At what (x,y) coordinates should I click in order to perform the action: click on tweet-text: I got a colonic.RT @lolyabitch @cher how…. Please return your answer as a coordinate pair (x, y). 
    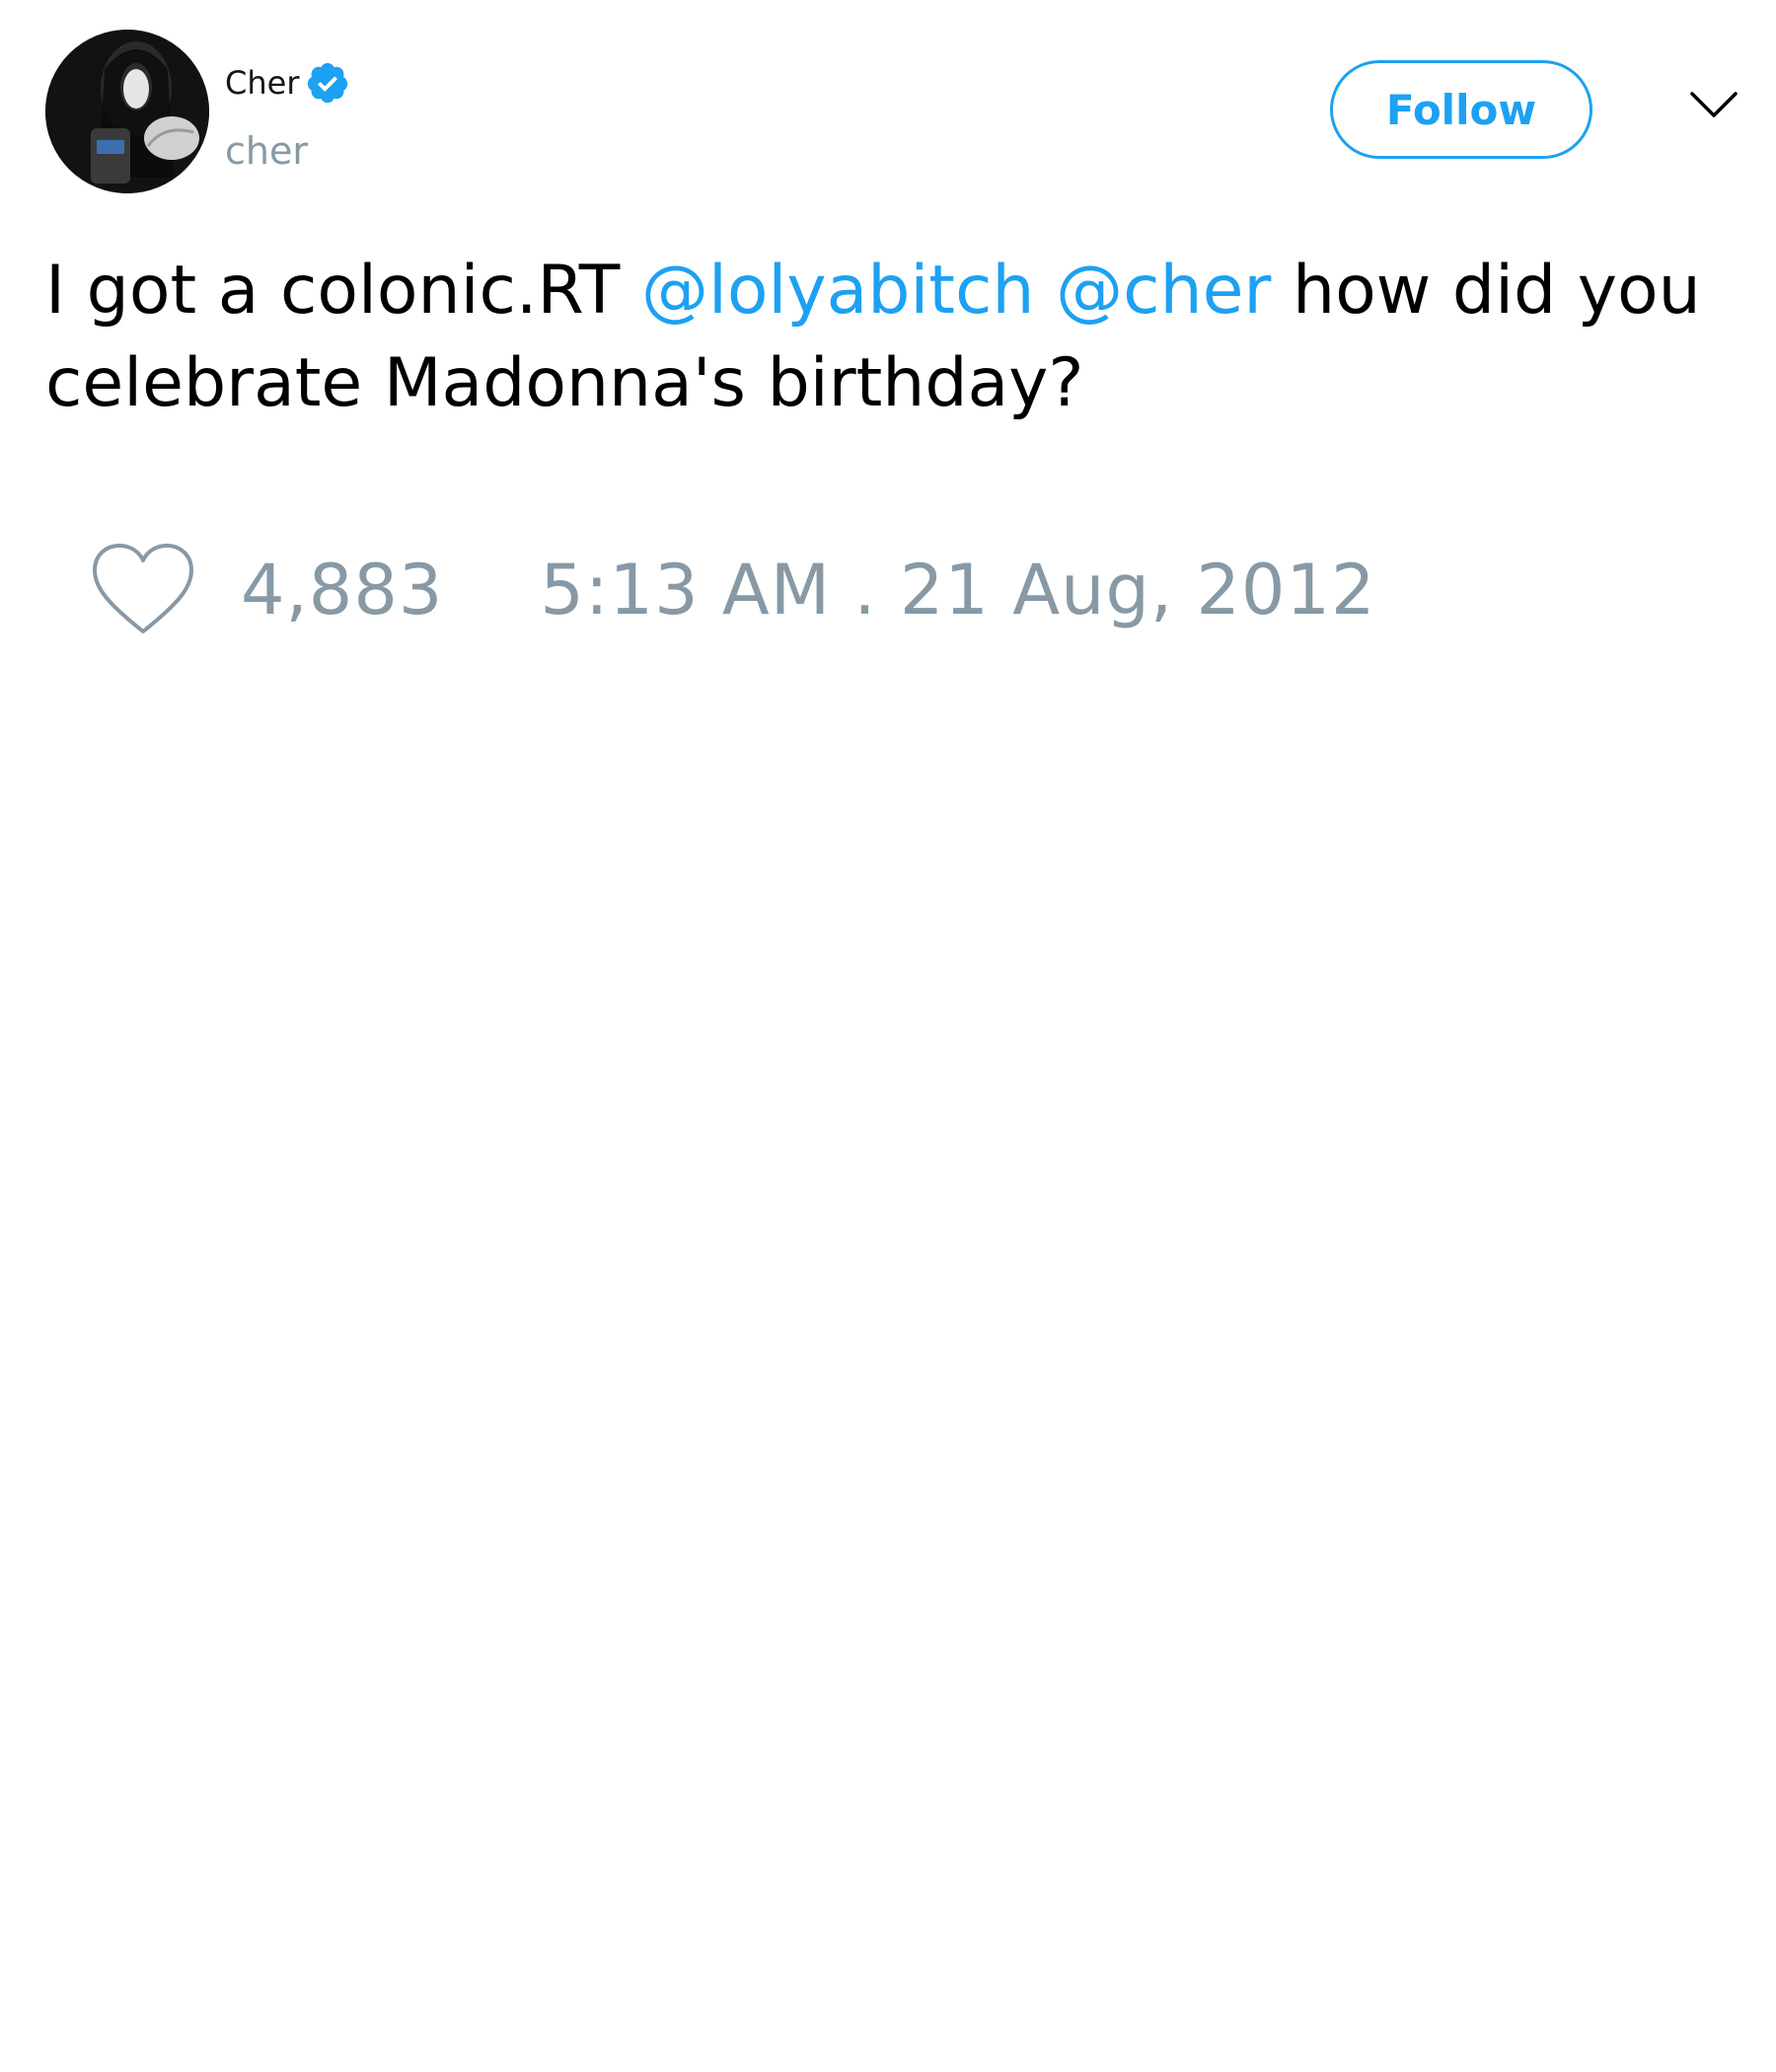
    Looking at the image, I should click on (899, 338).